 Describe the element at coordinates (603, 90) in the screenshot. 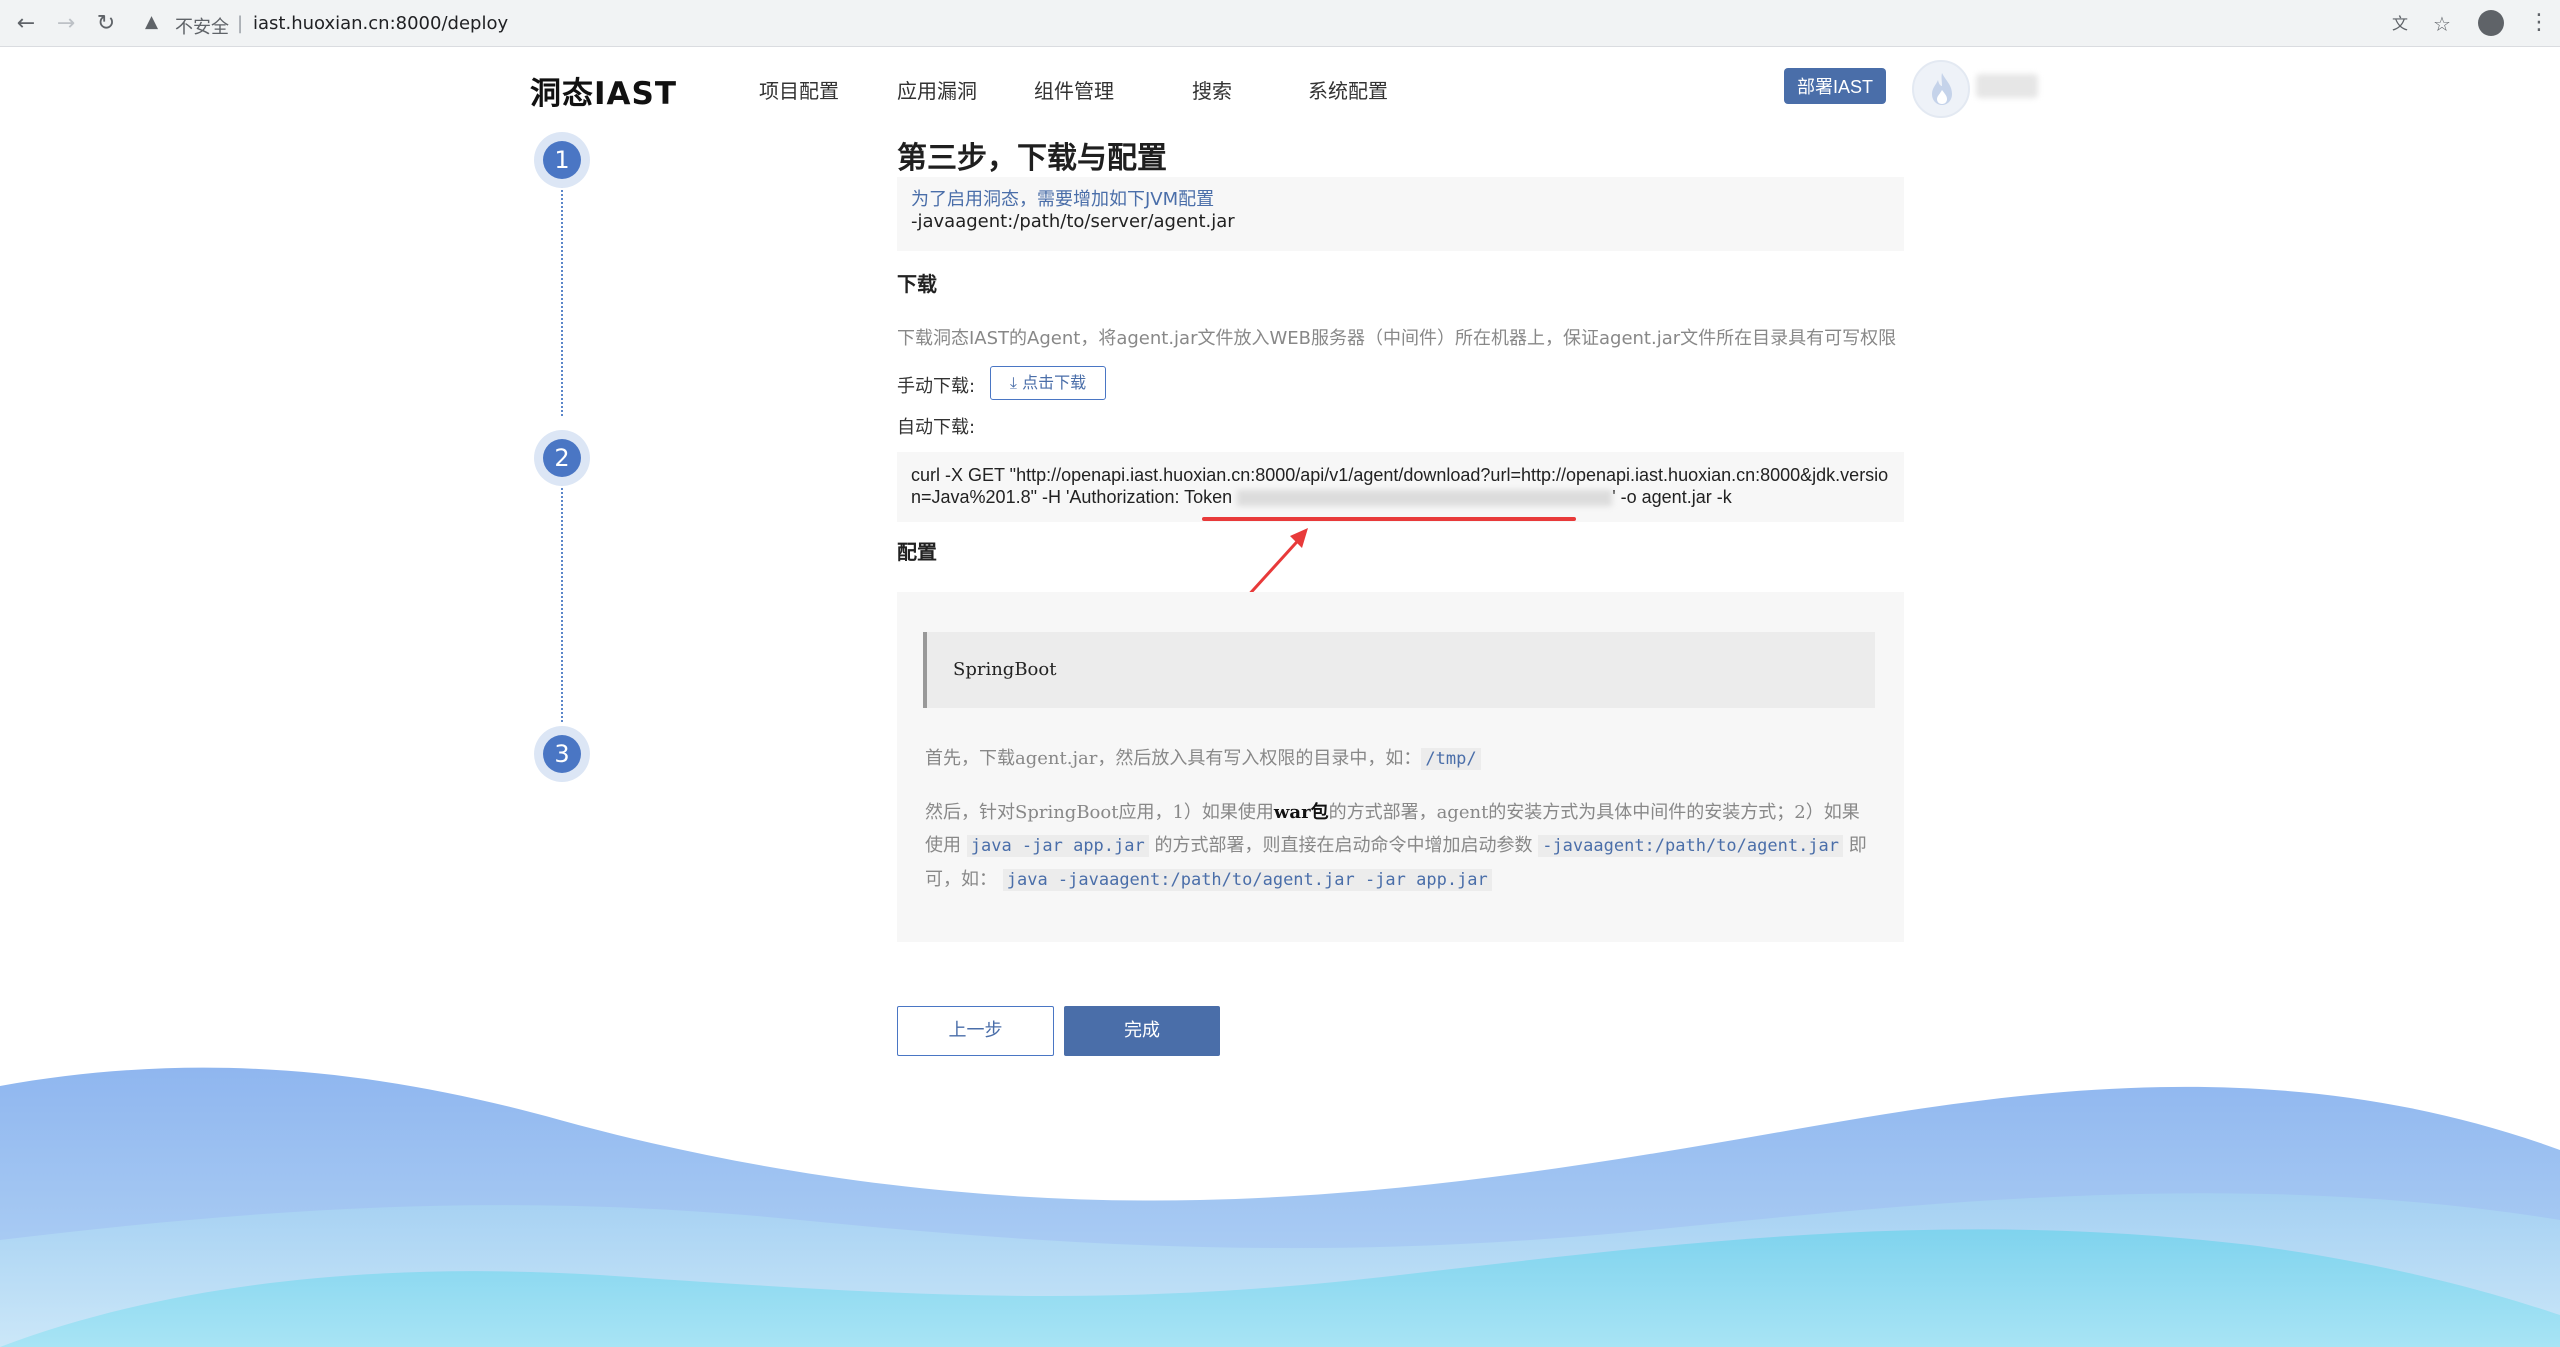

I see `app-logo: 洞态IAST` at that location.